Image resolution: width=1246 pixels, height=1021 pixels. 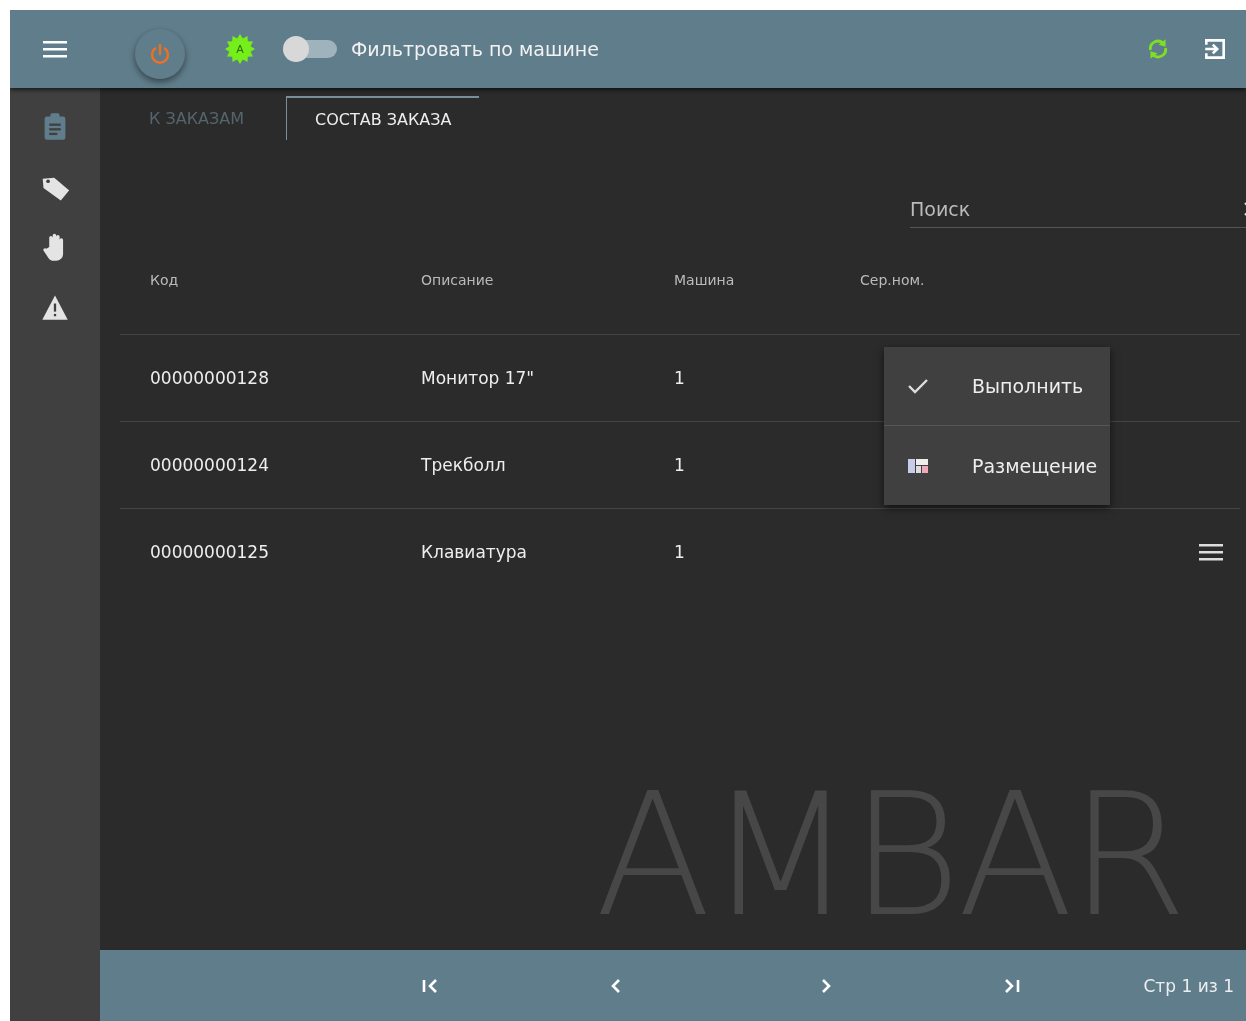 What do you see at coordinates (997, 386) in the screenshot?
I see `menu-item: Выполнить` at bounding box center [997, 386].